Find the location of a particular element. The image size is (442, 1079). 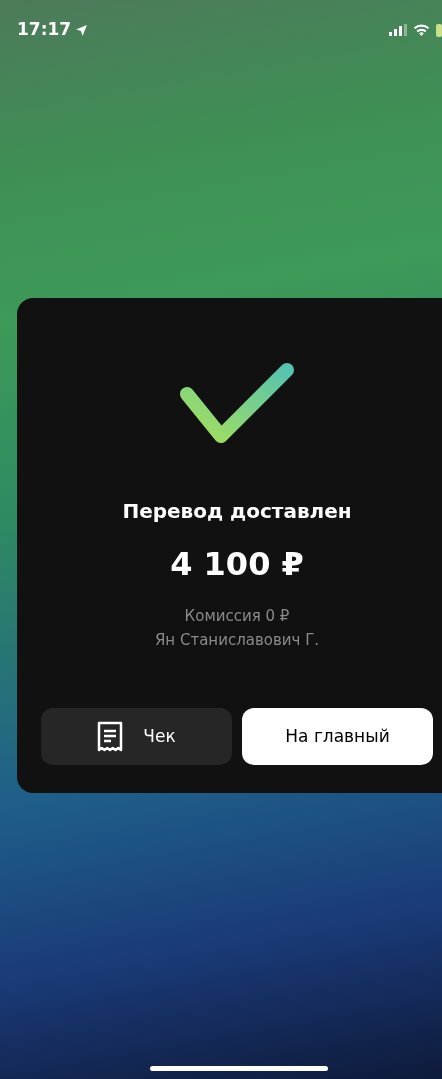

detail-text: Ян Станиславович Г. is located at coordinates (237, 640).